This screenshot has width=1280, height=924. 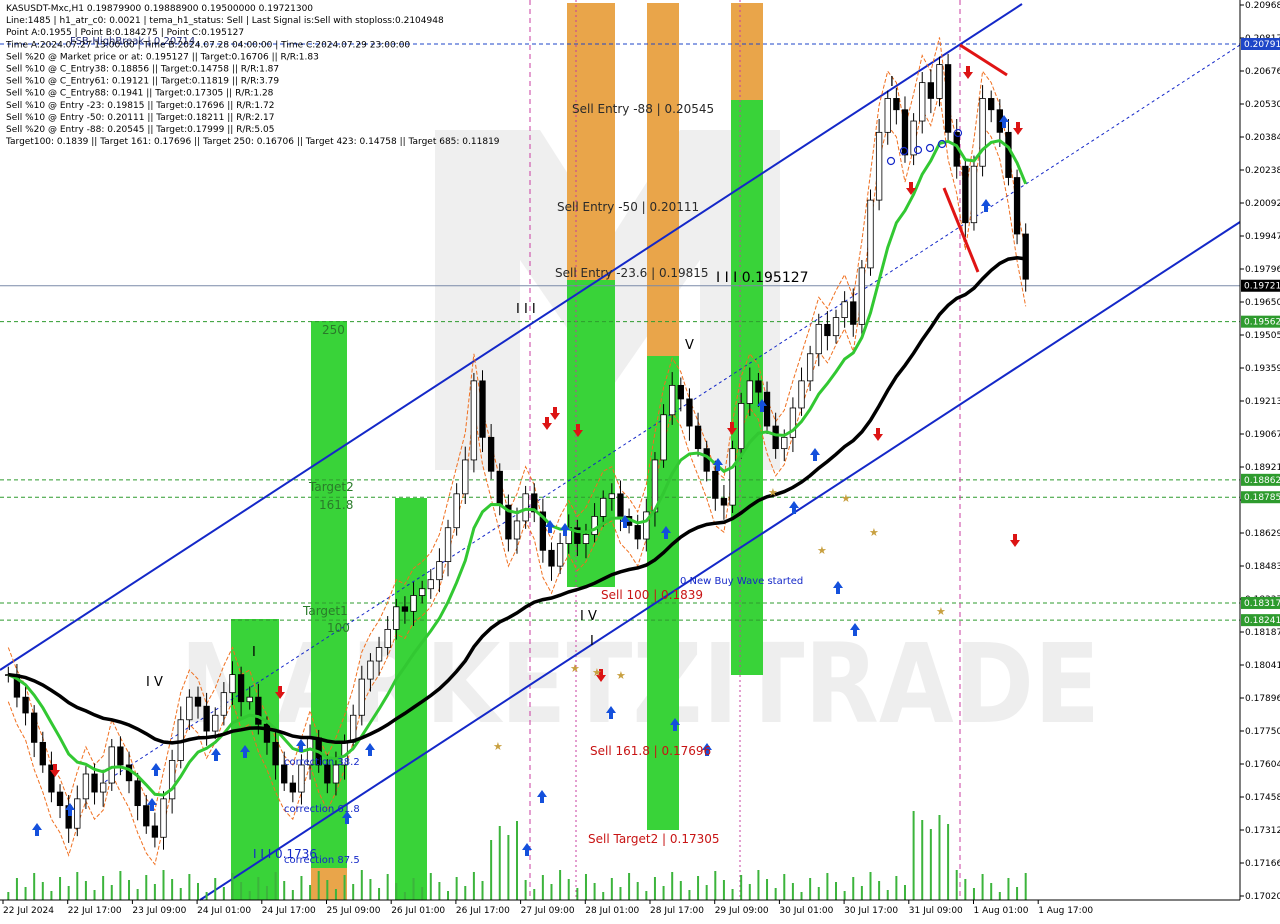 What do you see at coordinates (322, 762) in the screenshot?
I see `correction-382-label: correction 38.2` at bounding box center [322, 762].